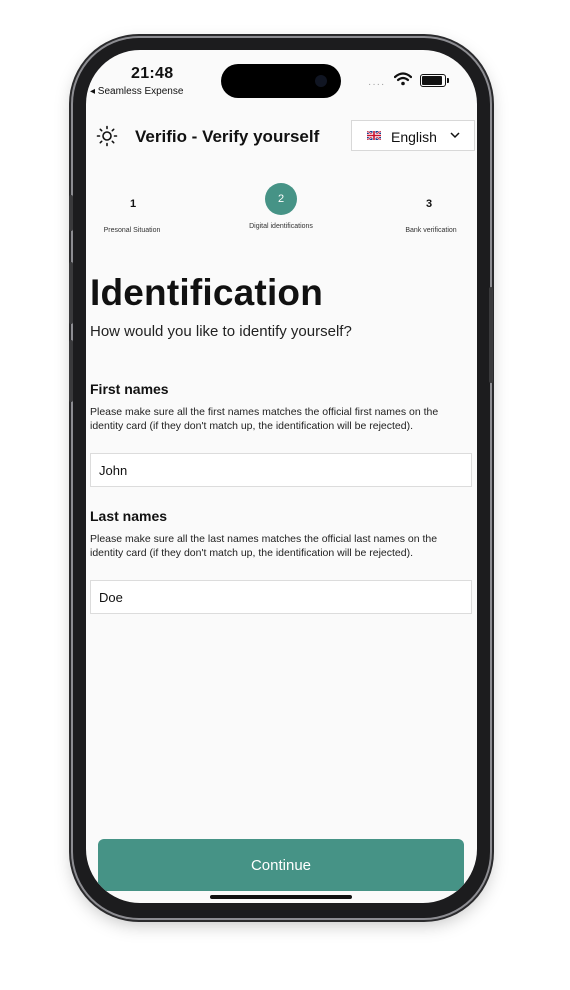 The height and width of the screenshot is (990, 570). Describe the element at coordinates (207, 292) in the screenshot. I see `page-title: Identification` at that location.